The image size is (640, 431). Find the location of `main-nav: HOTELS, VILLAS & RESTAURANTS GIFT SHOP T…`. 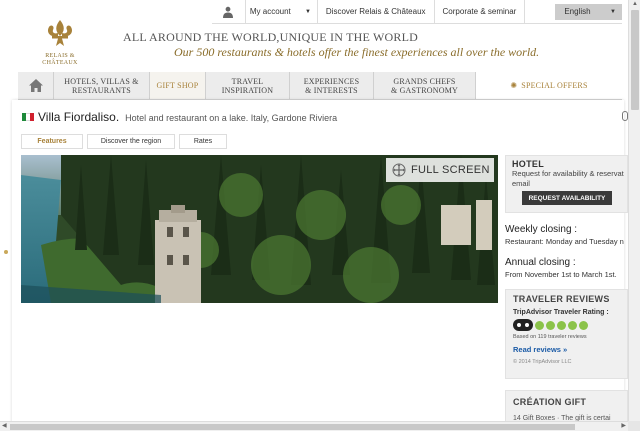

main-nav: HOTELS, VILLAS & RESTAURANTS GIFT SHOP T… is located at coordinates (320, 86).